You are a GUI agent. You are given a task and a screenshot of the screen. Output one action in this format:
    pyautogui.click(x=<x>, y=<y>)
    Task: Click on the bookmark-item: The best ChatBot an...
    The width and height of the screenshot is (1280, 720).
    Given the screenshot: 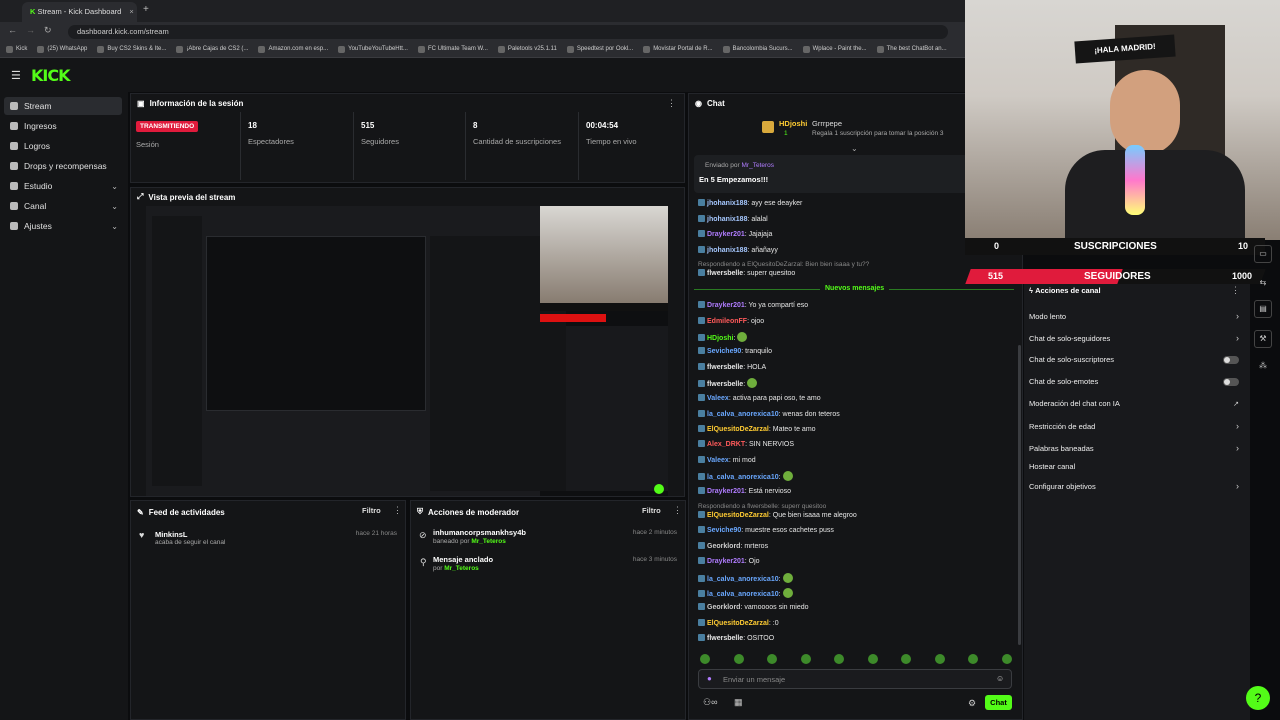 What is the action you would take?
    pyautogui.click(x=911, y=49)
    